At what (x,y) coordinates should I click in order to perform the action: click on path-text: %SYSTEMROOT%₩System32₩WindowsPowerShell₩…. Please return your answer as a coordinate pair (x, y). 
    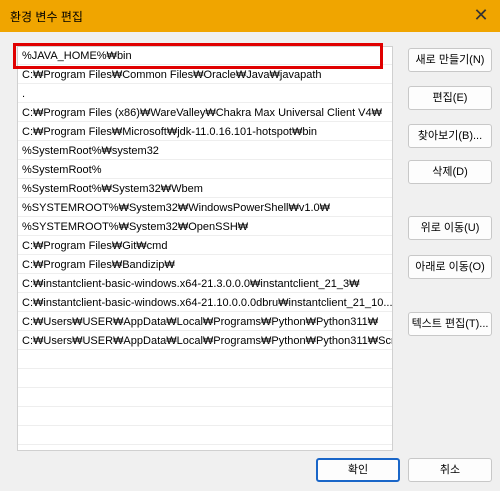
    Looking at the image, I should click on (176, 208).